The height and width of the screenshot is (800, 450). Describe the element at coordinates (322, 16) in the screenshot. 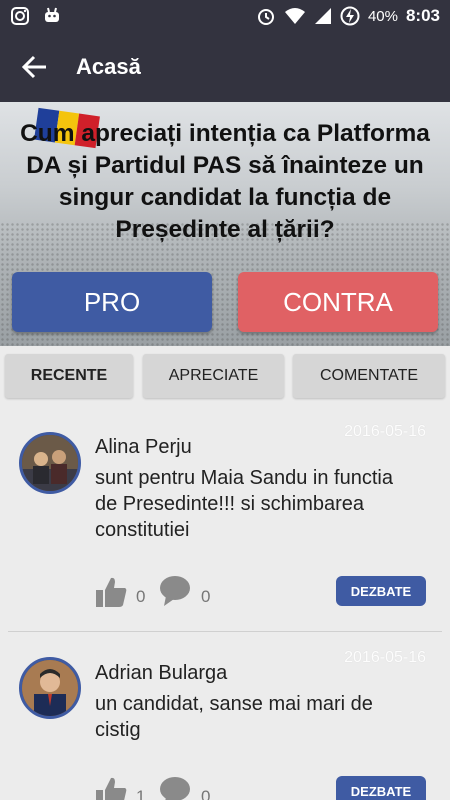

I see `signal-icon` at that location.